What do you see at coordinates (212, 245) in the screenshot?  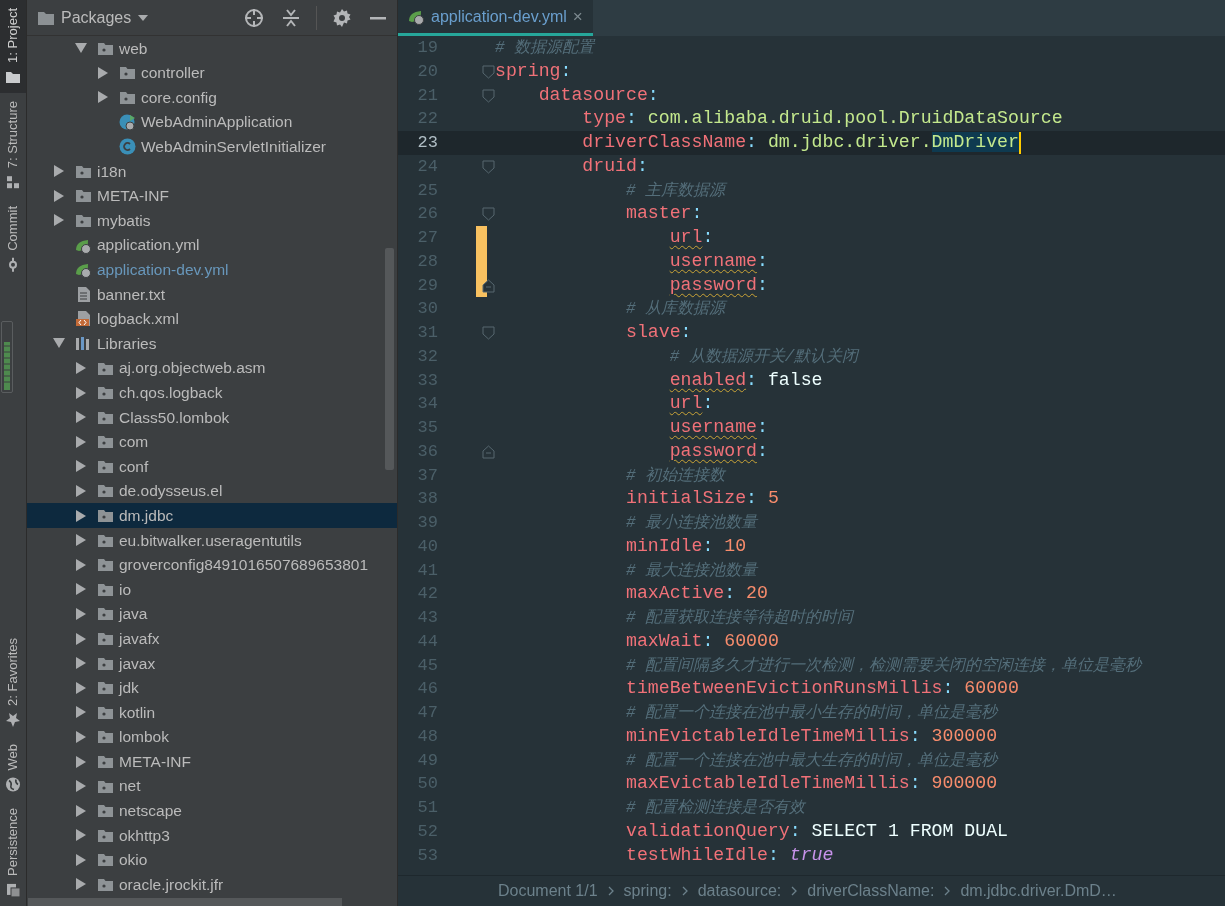 I see `tree-item: application.yml` at bounding box center [212, 245].